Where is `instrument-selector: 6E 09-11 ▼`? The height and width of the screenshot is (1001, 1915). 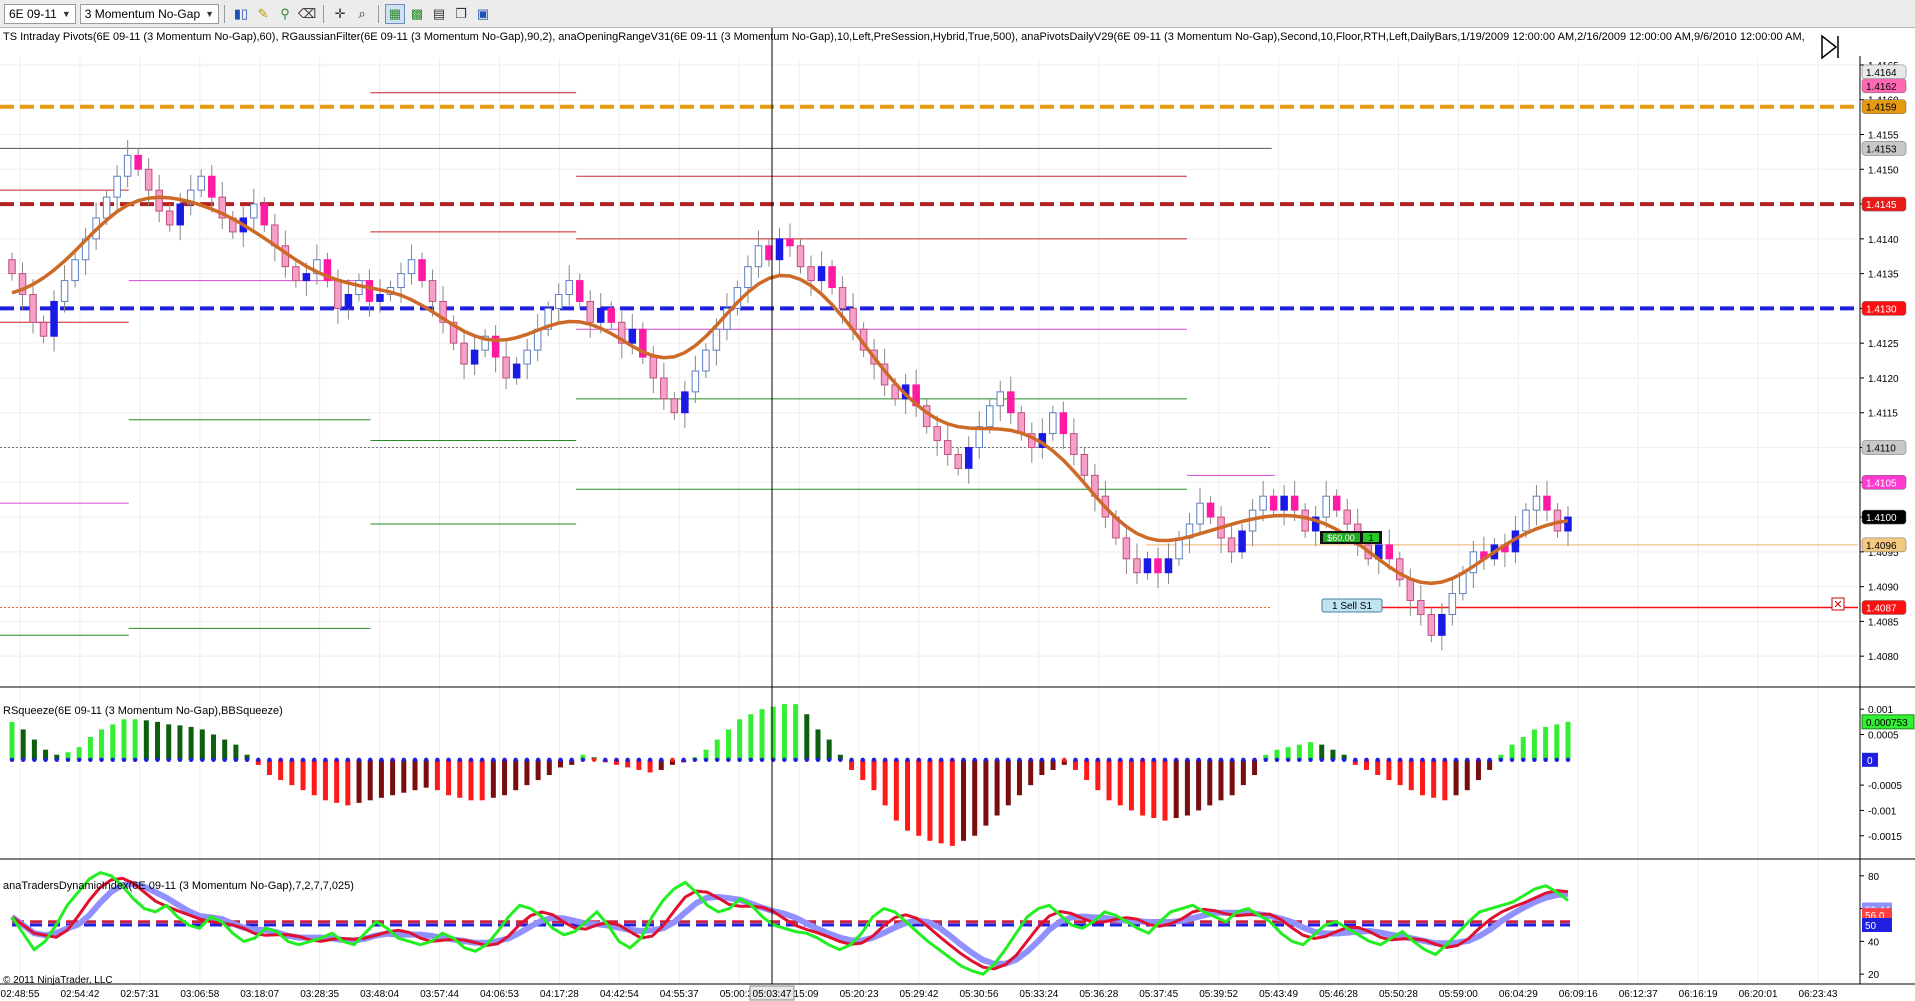
instrument-selector: 6E 09-11 ▼ is located at coordinates (40, 13).